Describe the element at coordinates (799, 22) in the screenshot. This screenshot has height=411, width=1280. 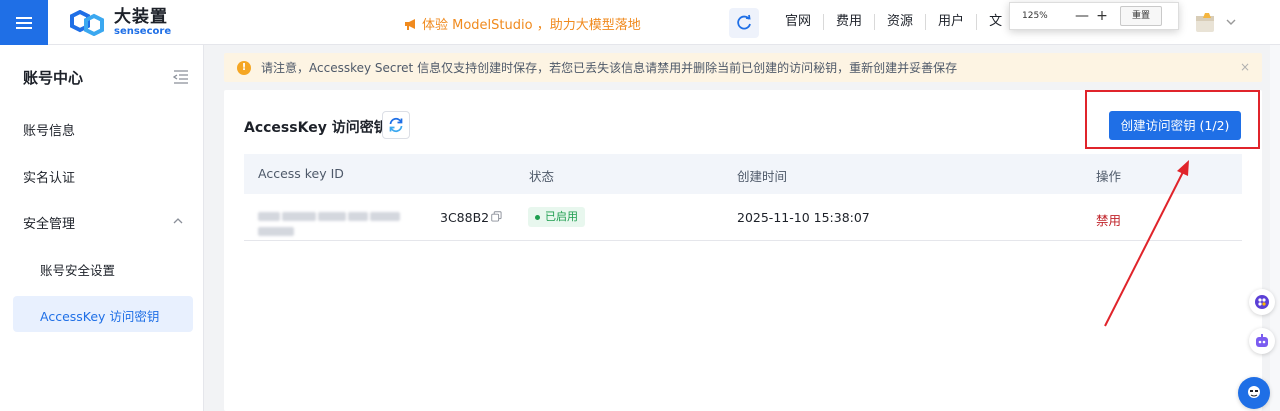
I see `nav-official-site: 官网` at that location.